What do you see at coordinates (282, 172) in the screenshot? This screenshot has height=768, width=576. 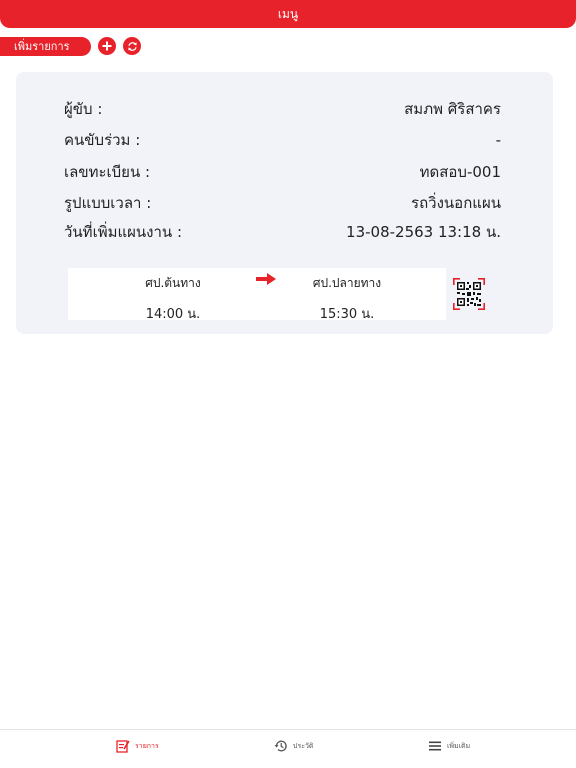 I see `plate-row: เลขทะเบียน : ทดสอบ-001` at bounding box center [282, 172].